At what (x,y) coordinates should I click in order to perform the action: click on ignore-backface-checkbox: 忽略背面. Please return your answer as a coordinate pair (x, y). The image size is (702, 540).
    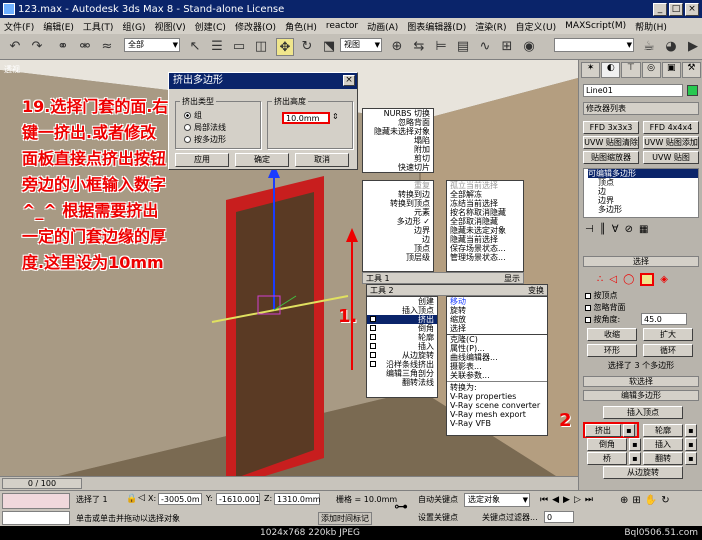
    Looking at the image, I should click on (605, 307).